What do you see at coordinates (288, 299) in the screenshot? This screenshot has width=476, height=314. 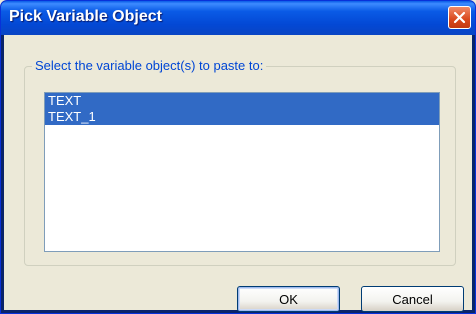 I see `ok-button: OK` at bounding box center [288, 299].